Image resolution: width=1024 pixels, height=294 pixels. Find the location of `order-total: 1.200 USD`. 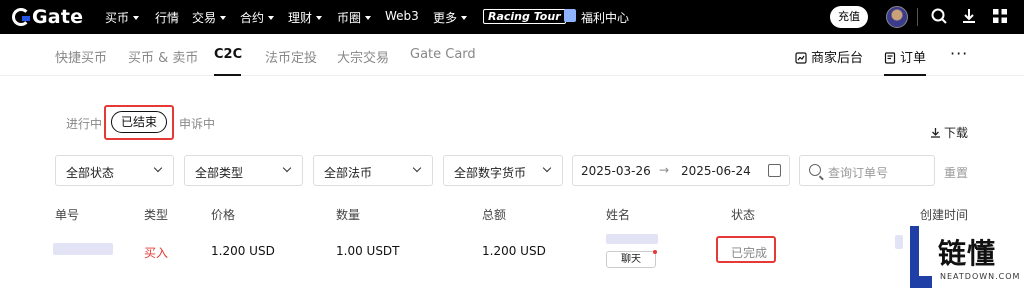

order-total: 1.200 USD is located at coordinates (514, 251).